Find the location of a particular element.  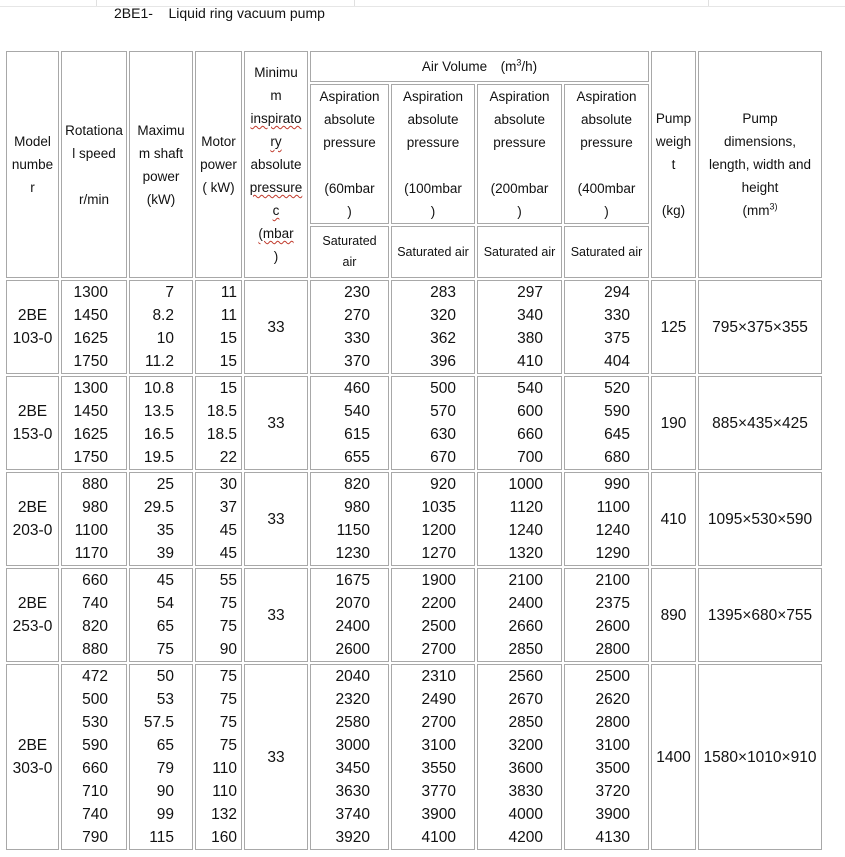

weight-cell: 1400 is located at coordinates (673, 757).